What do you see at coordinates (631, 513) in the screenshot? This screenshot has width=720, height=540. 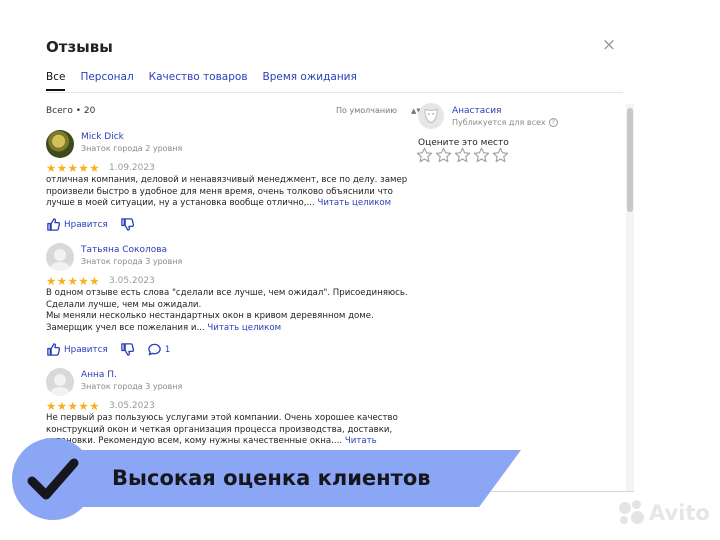 I see `avito-logo-icon` at bounding box center [631, 513].